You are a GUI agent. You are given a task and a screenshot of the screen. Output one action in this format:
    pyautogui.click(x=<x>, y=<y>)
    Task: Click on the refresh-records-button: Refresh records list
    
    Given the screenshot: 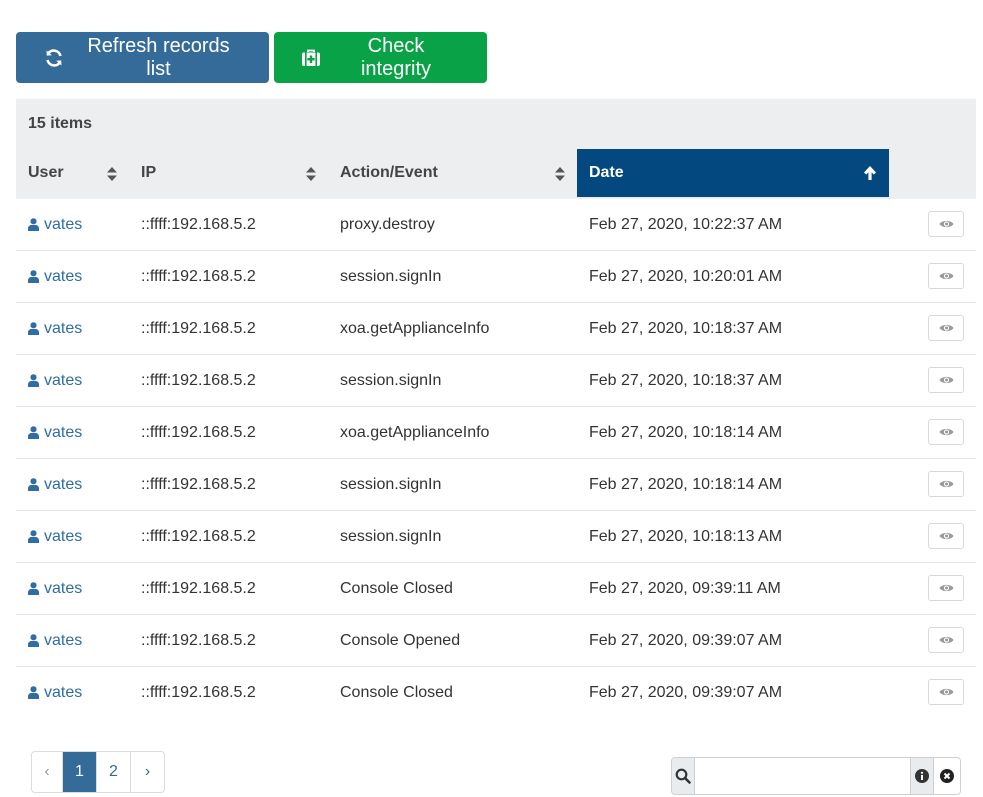 What is the action you would take?
    pyautogui.click(x=142, y=57)
    